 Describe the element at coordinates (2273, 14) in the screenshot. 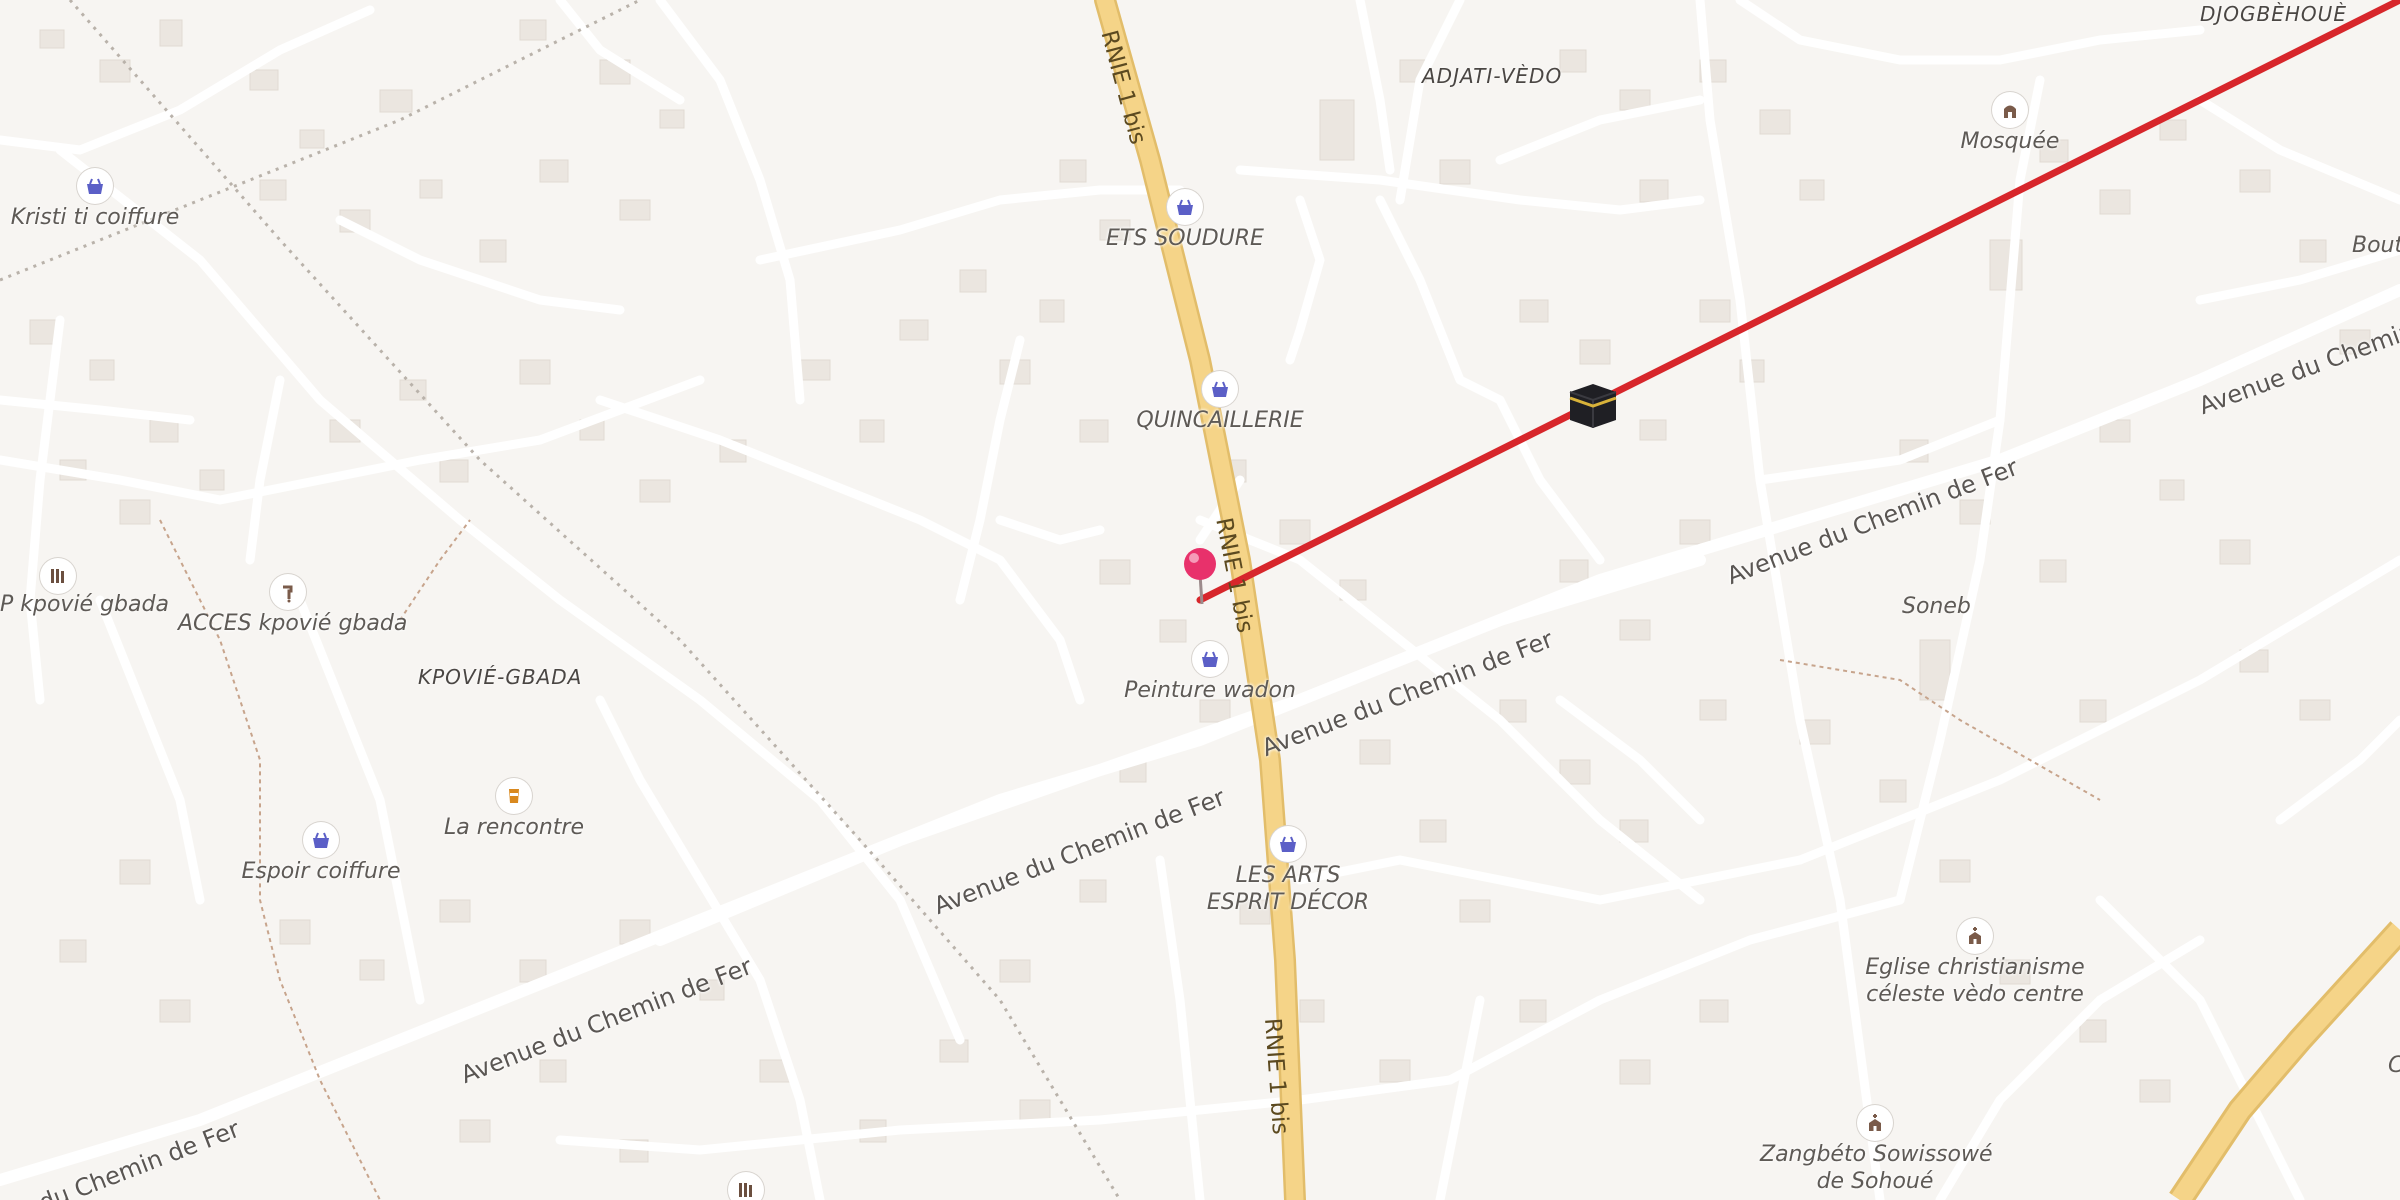

I see `place-djogbehoue: DJOGBÈHOUÈ` at that location.